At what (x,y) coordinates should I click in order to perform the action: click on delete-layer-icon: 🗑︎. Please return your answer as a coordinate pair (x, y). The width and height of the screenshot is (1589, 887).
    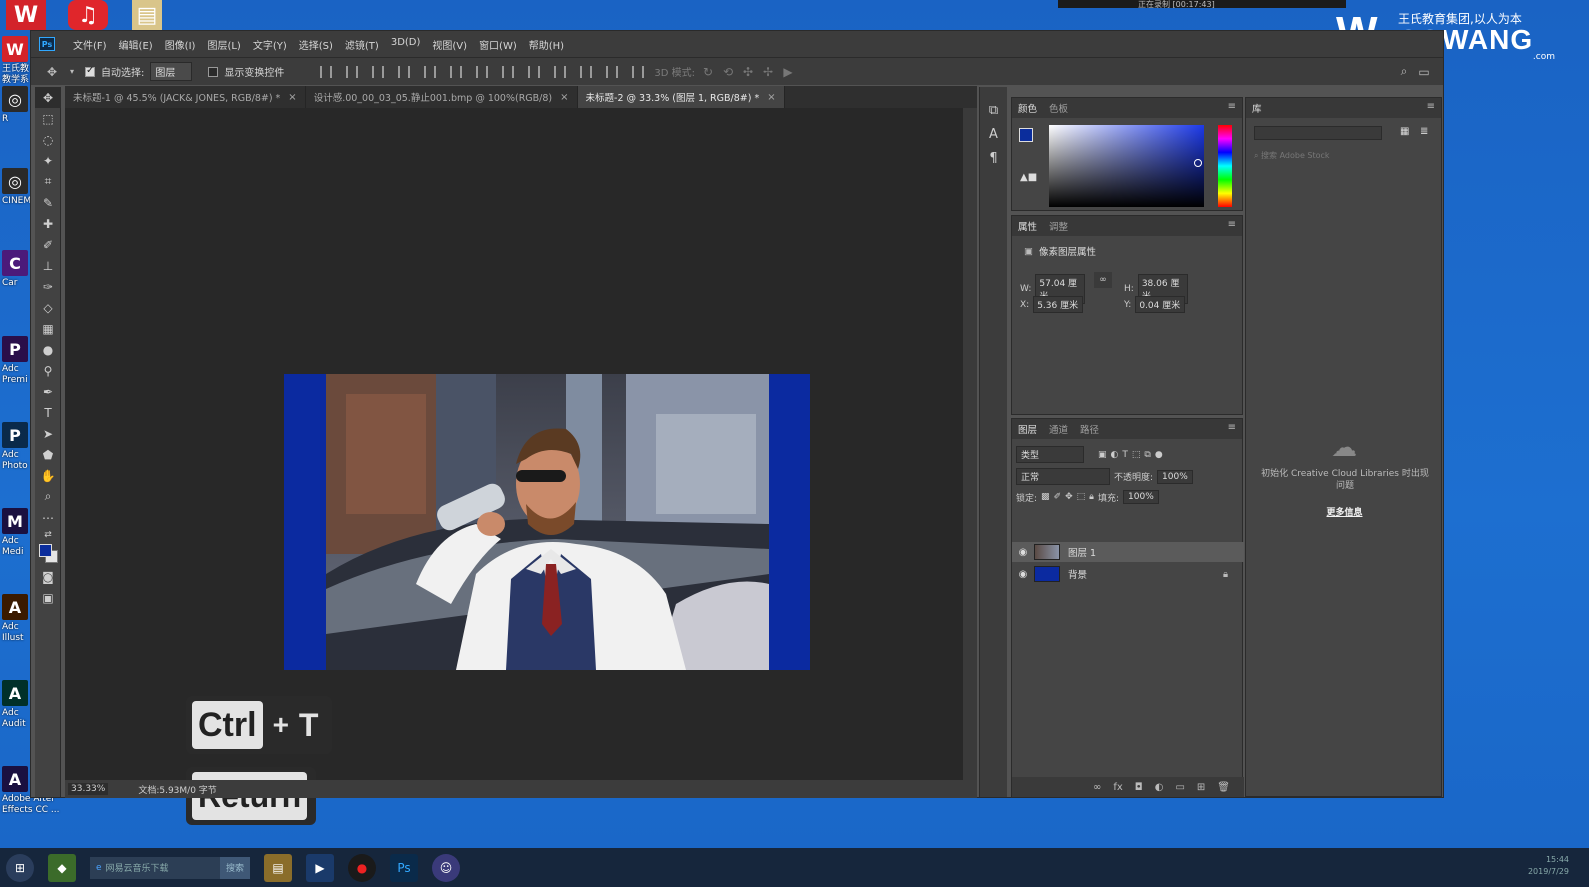
    Looking at the image, I should click on (1223, 787).